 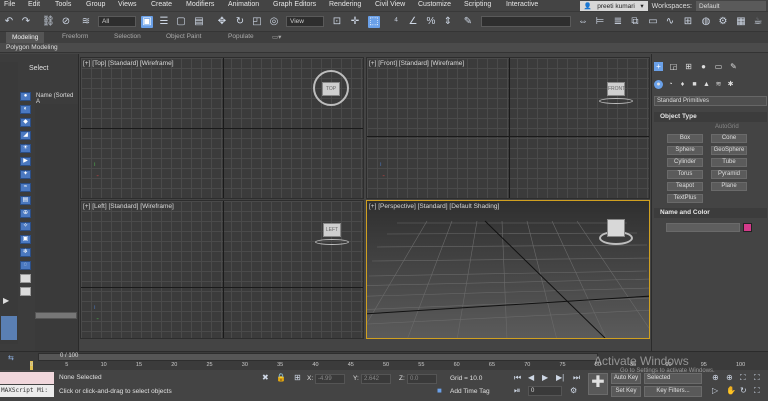 What do you see at coordinates (616, 89) in the screenshot?
I see `viewcube-front: FRONT` at bounding box center [616, 89].